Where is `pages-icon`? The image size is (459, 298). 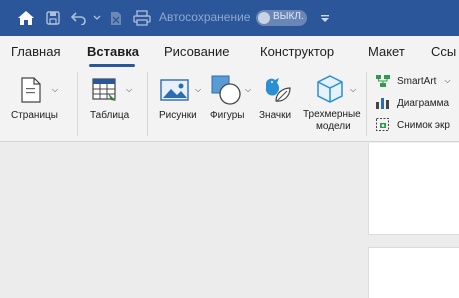 pages-icon is located at coordinates (31, 90).